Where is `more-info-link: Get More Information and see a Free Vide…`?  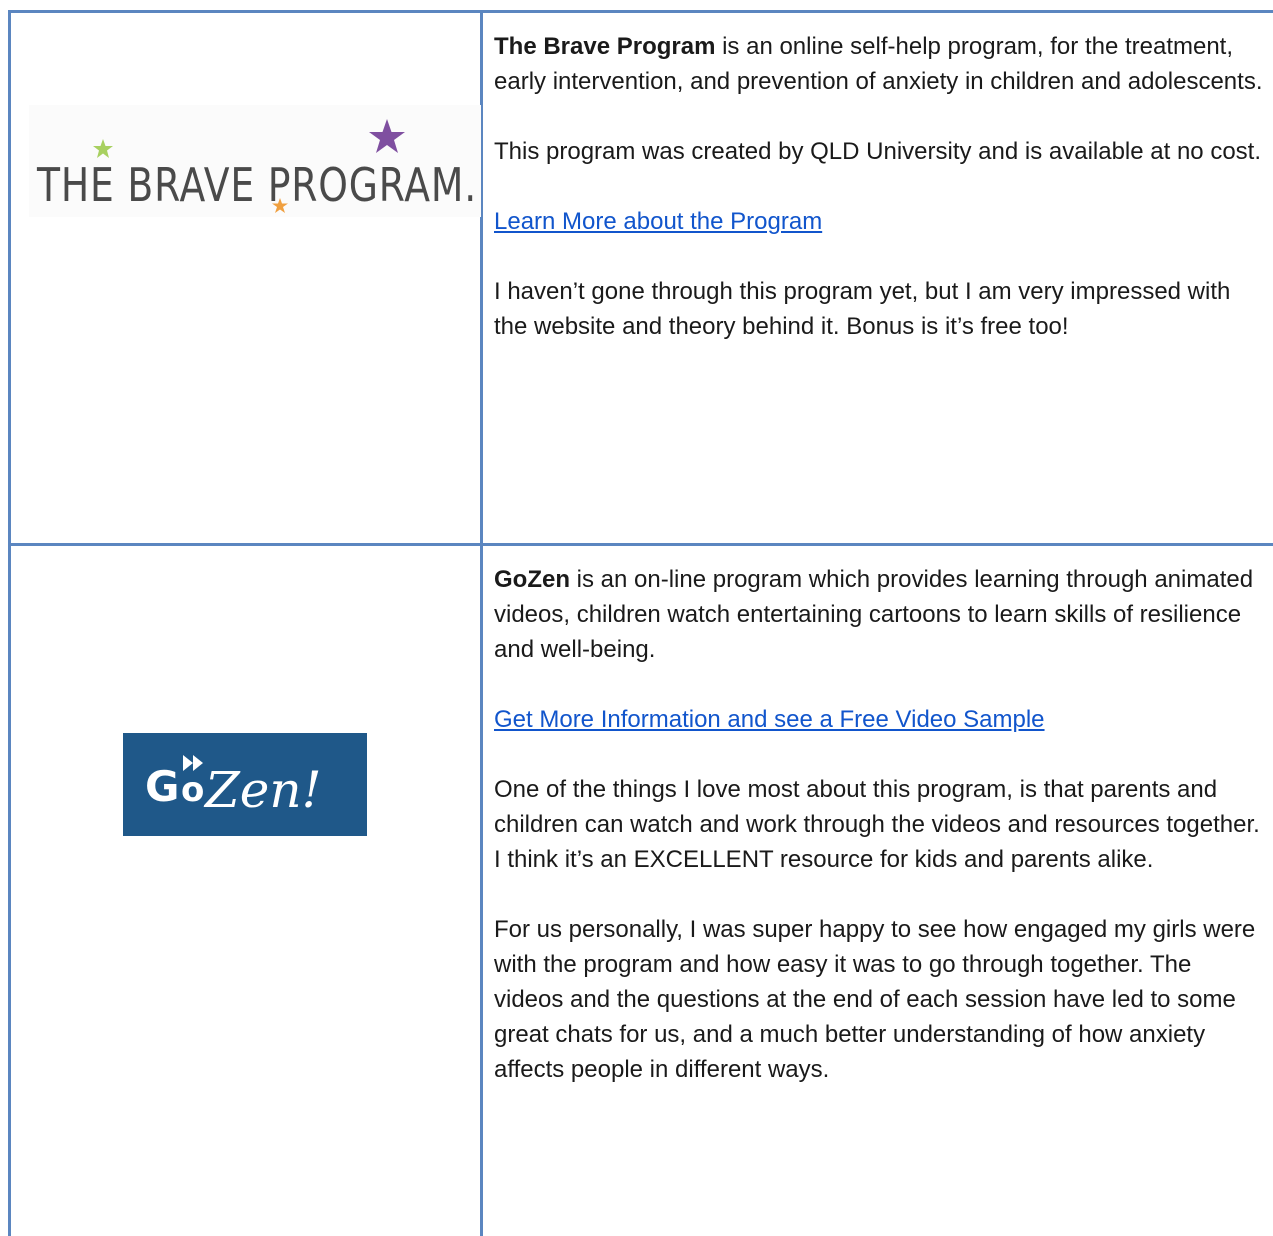 more-info-link: Get More Information and see a Free Vide… is located at coordinates (769, 719).